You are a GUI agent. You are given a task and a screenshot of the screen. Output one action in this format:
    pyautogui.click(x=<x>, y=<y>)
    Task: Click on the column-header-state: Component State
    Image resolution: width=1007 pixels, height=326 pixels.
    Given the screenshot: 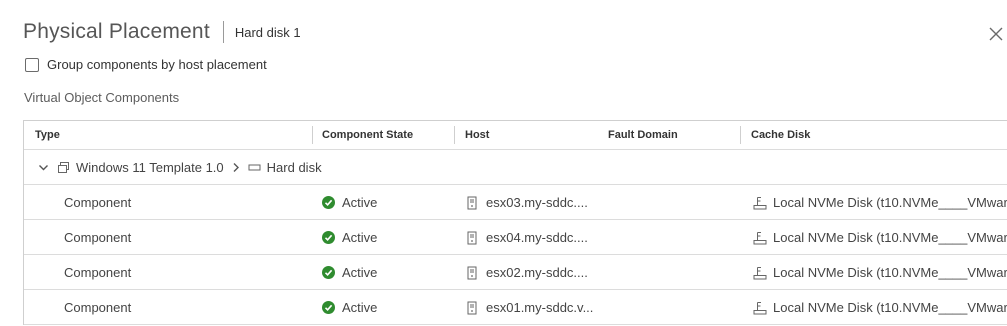 What is the action you would take?
    pyautogui.click(x=367, y=135)
    